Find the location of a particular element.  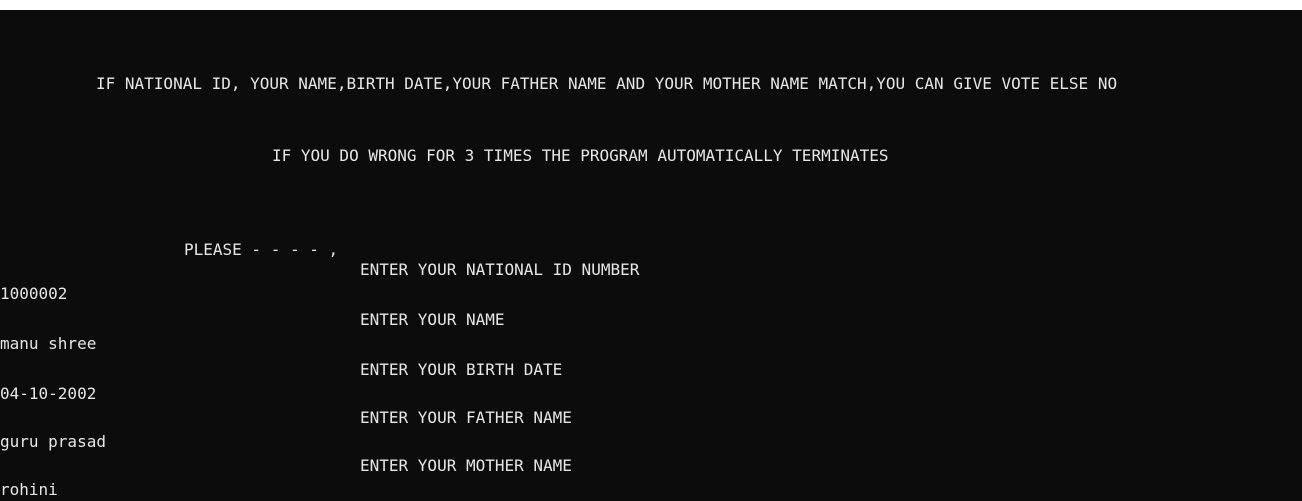

prompt-father-name: ENTER YOUR FATHER NAME is located at coordinates (466, 417).